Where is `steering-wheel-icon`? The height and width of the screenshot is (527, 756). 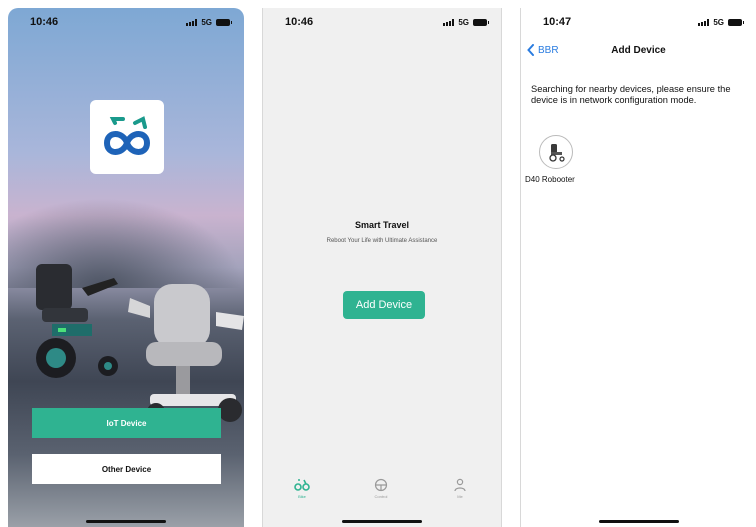 steering-wheel-icon is located at coordinates (381, 485).